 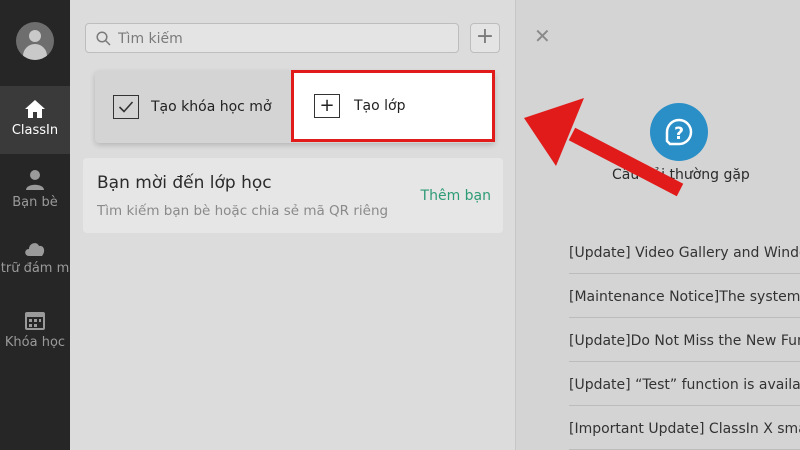 I want to click on nav-item-friends: Bạn bè, so click(x=35, y=190).